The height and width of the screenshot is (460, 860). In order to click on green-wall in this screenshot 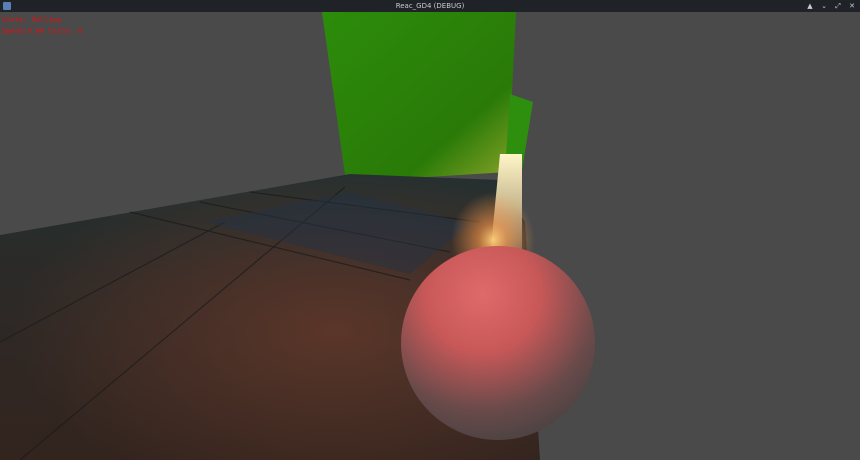, I will do `click(419, 97)`.